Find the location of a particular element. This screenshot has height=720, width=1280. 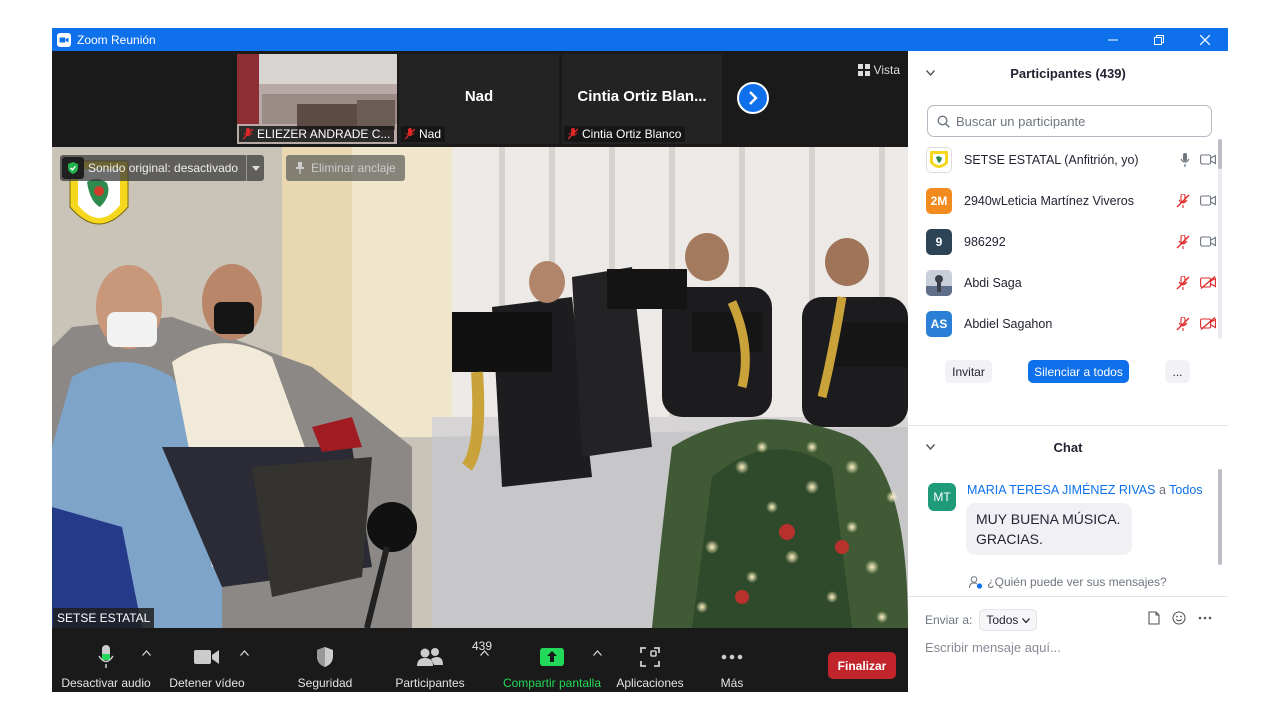

thumbnail-name-tag: Nad is located at coordinates (423, 134).